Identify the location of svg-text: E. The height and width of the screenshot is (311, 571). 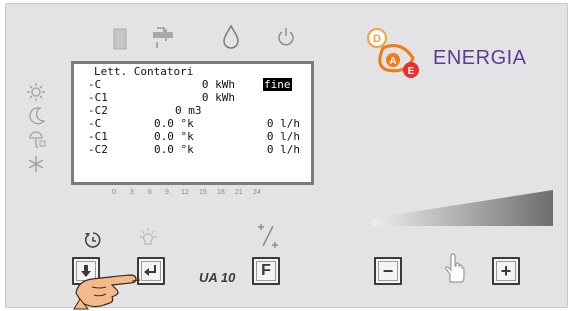
(411, 71).